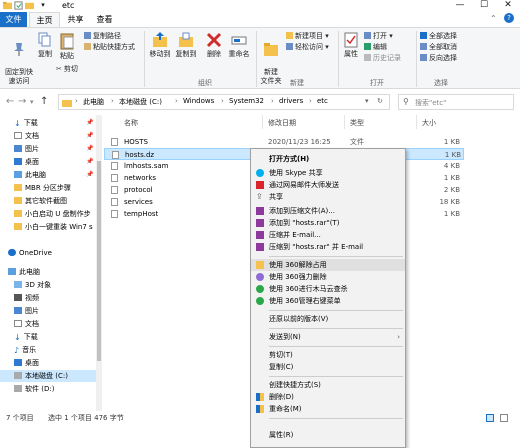 Image resolution: width=520 pixels, height=448 pixels. Describe the element at coordinates (291, 101) in the screenshot. I see `breadcrumb-item: drivers` at that location.